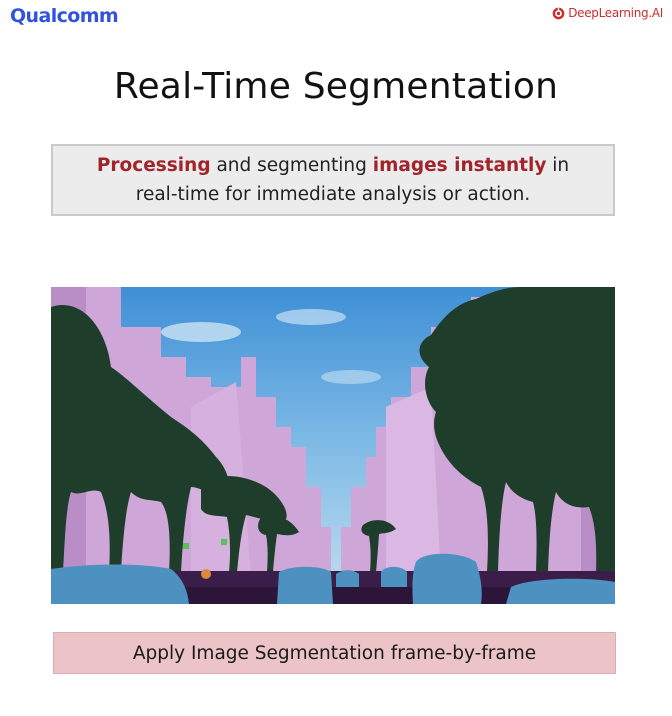  Describe the element at coordinates (615, 13) in the screenshot. I see `deeplearning-ai-text: DeepLearning.AI` at that location.